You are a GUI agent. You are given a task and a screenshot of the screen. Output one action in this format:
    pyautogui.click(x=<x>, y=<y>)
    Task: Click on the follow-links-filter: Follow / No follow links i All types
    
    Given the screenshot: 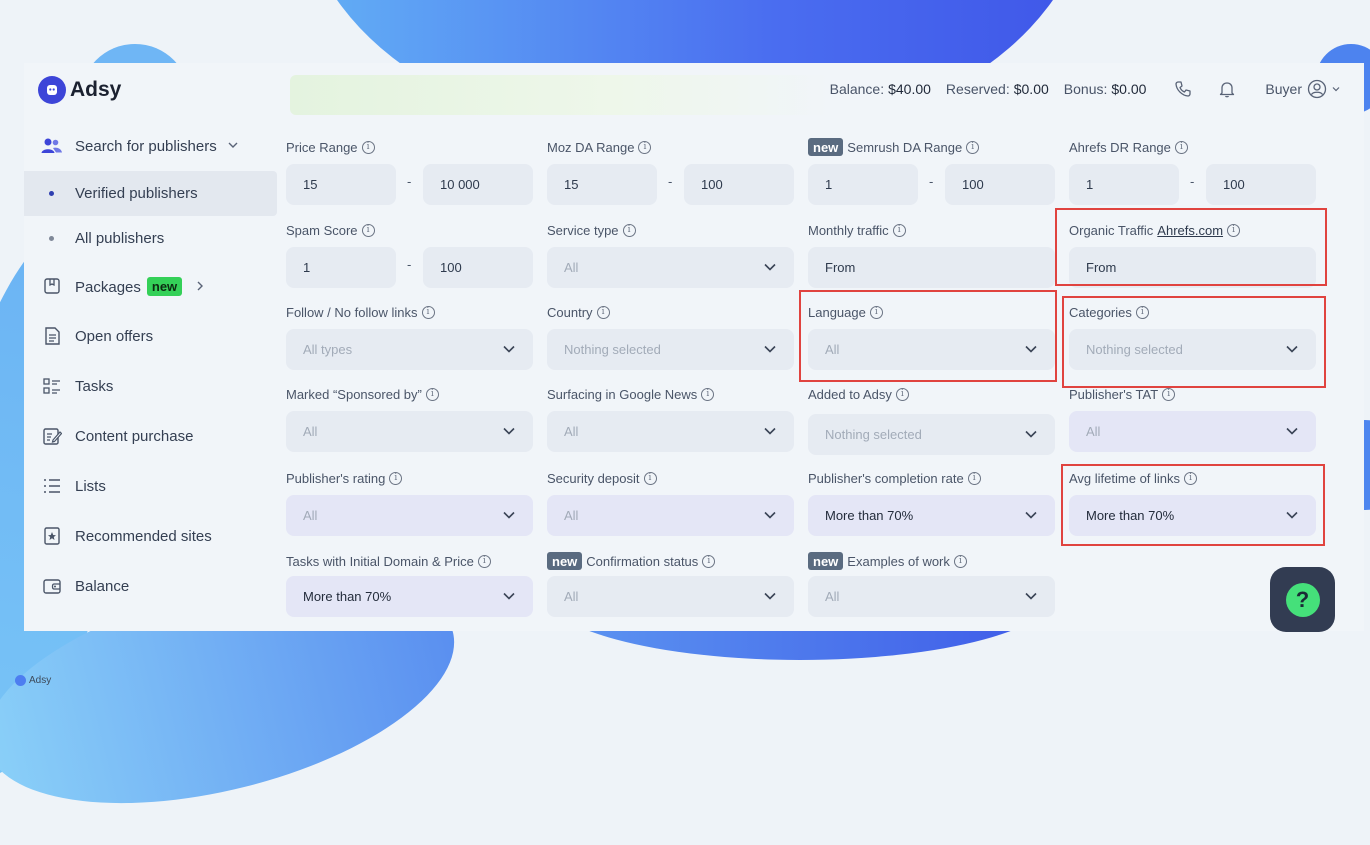 What is the action you would take?
    pyautogui.click(x=409, y=336)
    